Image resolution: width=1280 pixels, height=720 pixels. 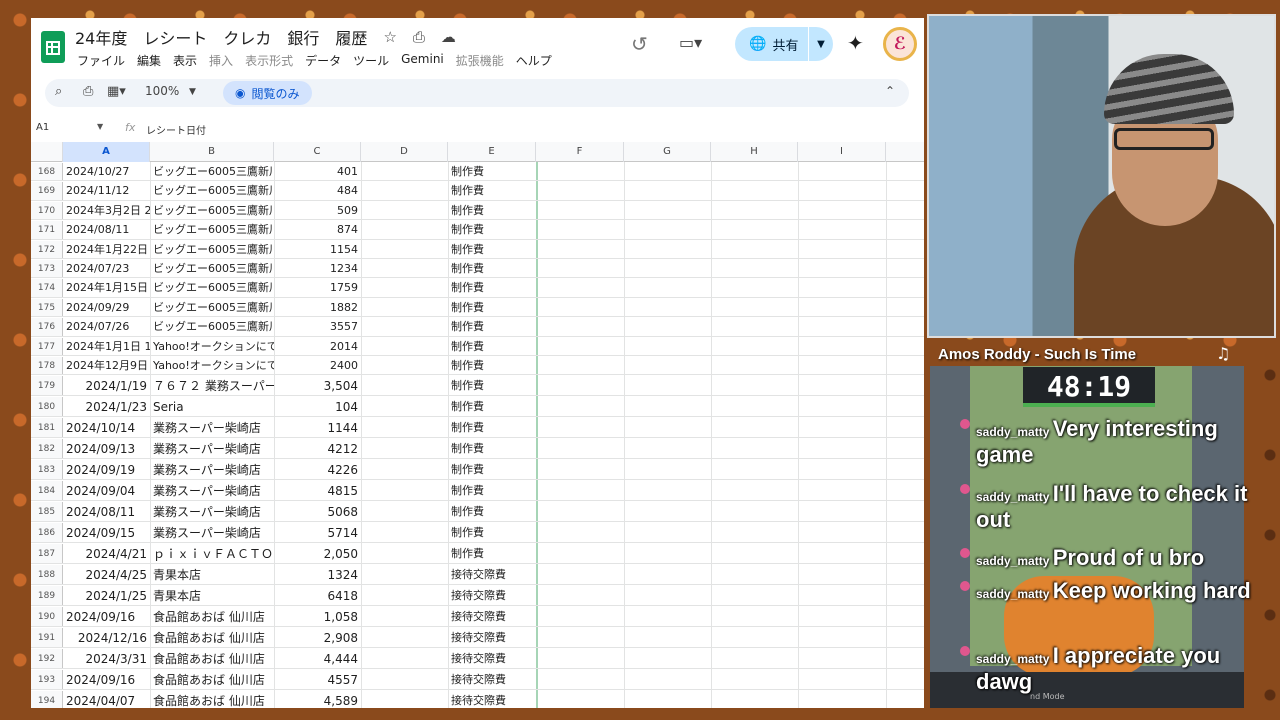 I want to click on cell-amount: 401, so click(x=317, y=171).